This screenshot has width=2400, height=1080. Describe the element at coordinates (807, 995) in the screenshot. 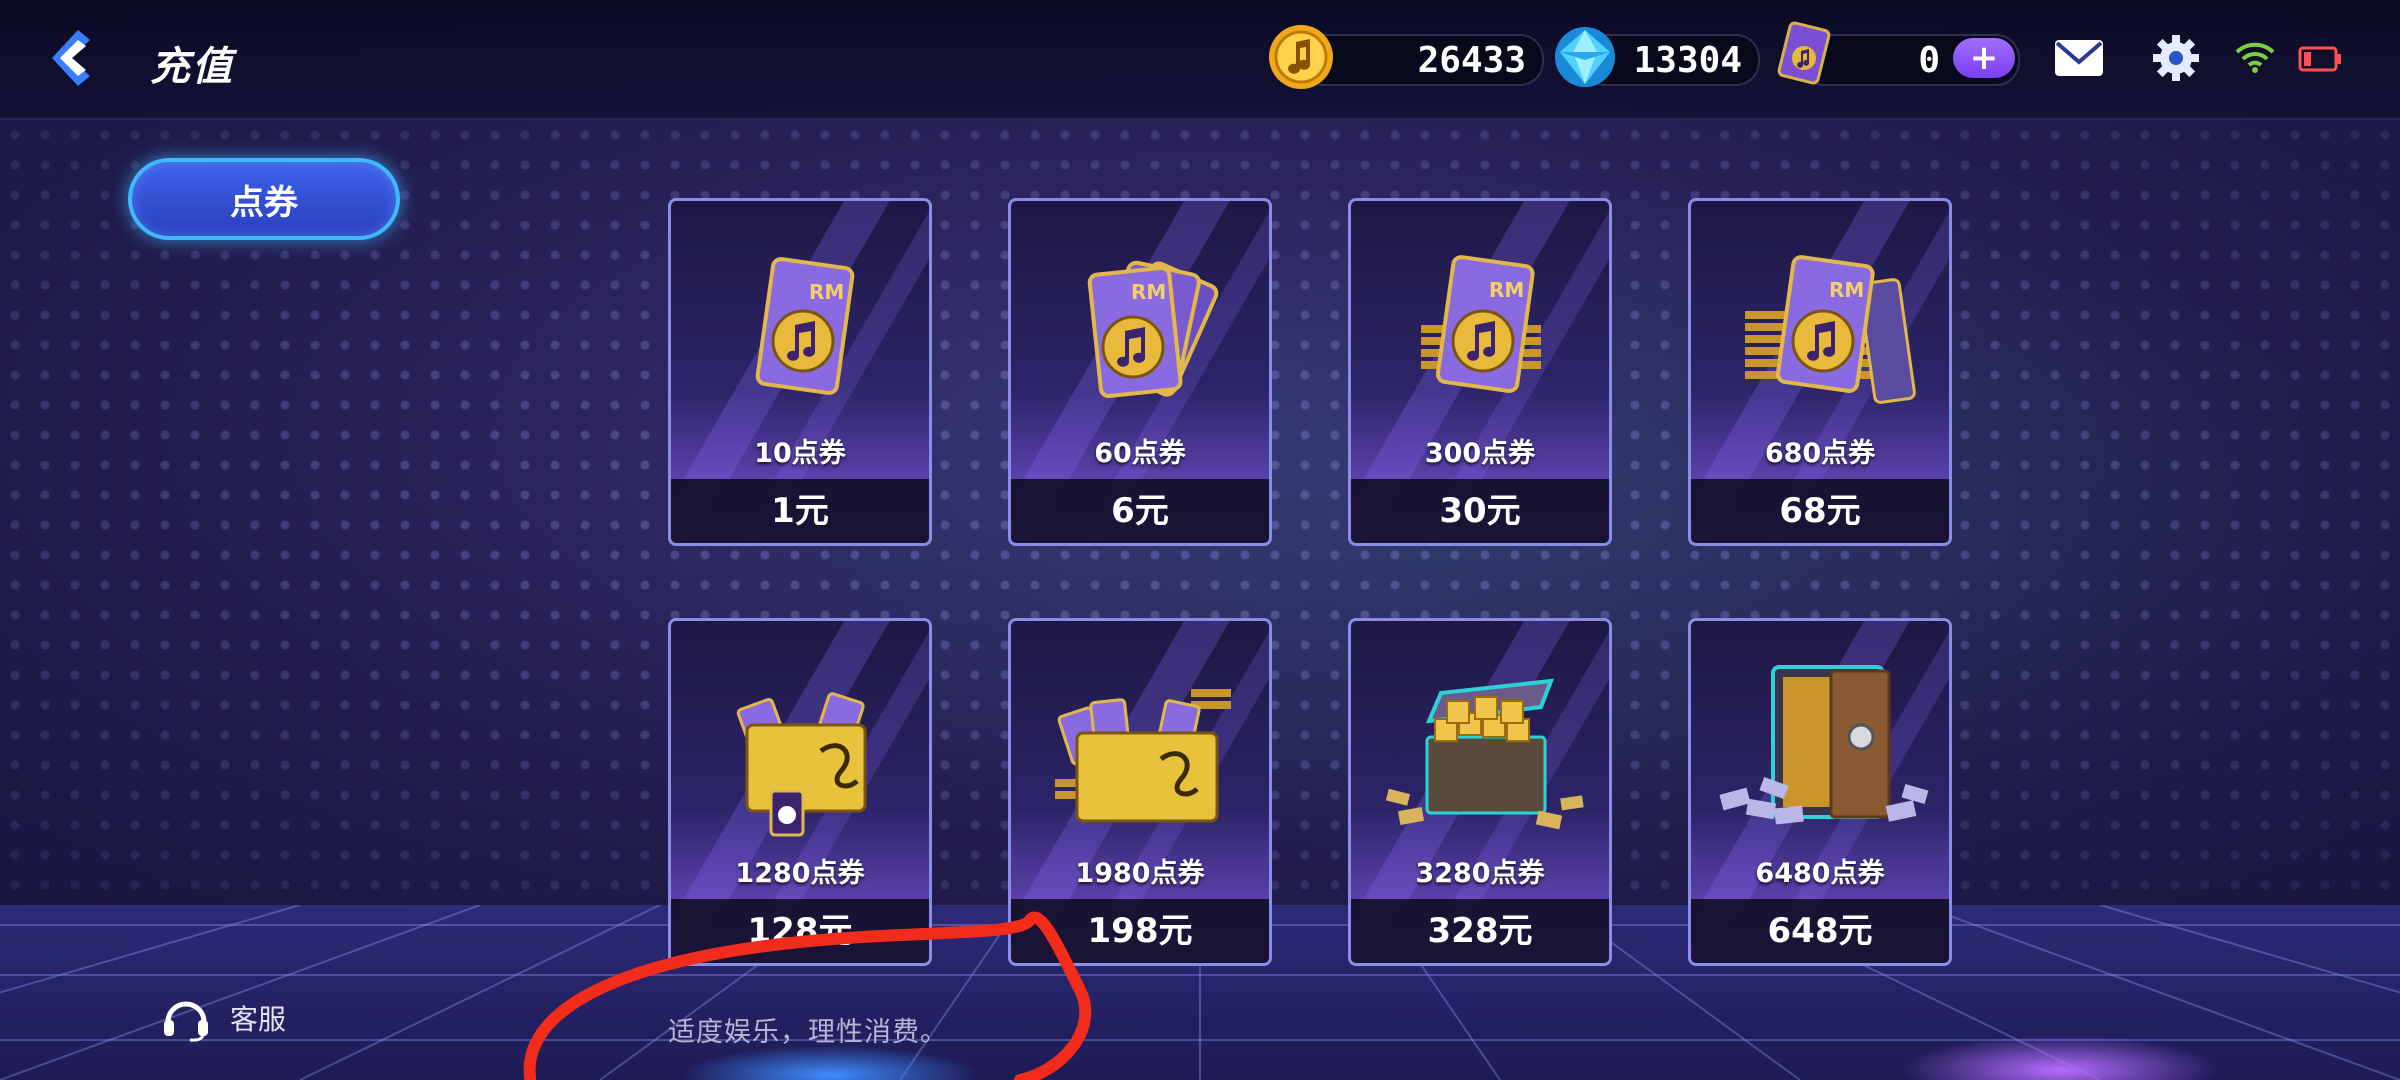

I see `red-circle-annotation` at that location.